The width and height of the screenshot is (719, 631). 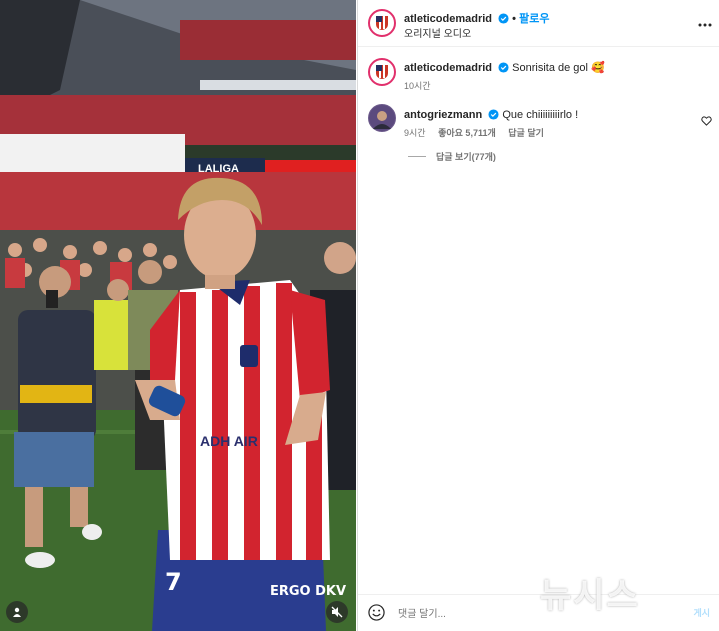 I want to click on caption-row: atleticodemadrid Sonrisita de gol 🥰, so click(x=504, y=67).